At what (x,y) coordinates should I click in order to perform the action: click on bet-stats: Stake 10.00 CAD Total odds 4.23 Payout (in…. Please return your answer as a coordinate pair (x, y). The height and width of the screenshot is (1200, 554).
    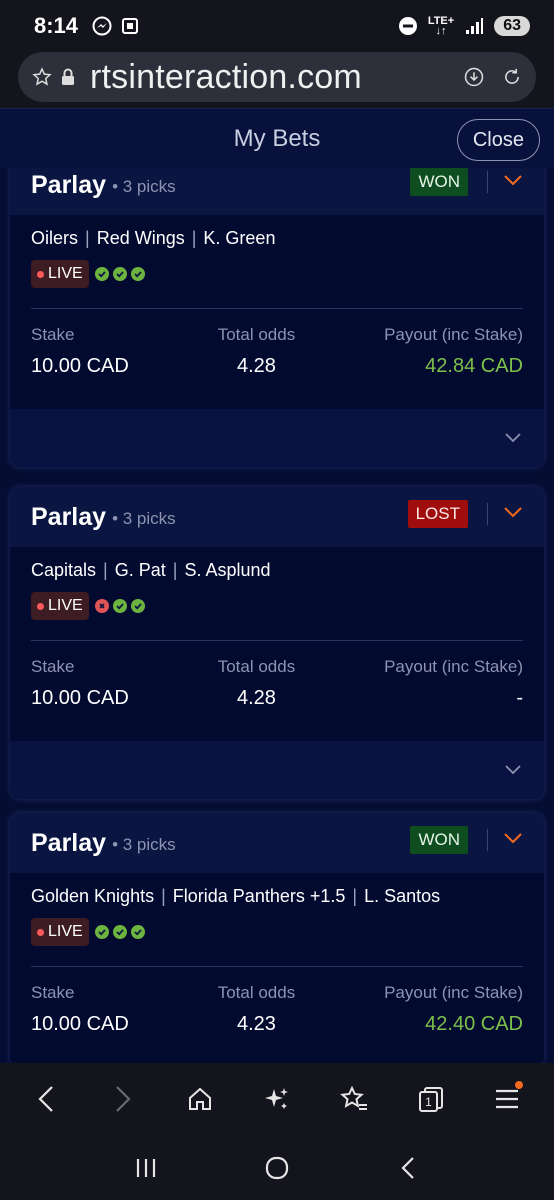
    Looking at the image, I should click on (277, 1015).